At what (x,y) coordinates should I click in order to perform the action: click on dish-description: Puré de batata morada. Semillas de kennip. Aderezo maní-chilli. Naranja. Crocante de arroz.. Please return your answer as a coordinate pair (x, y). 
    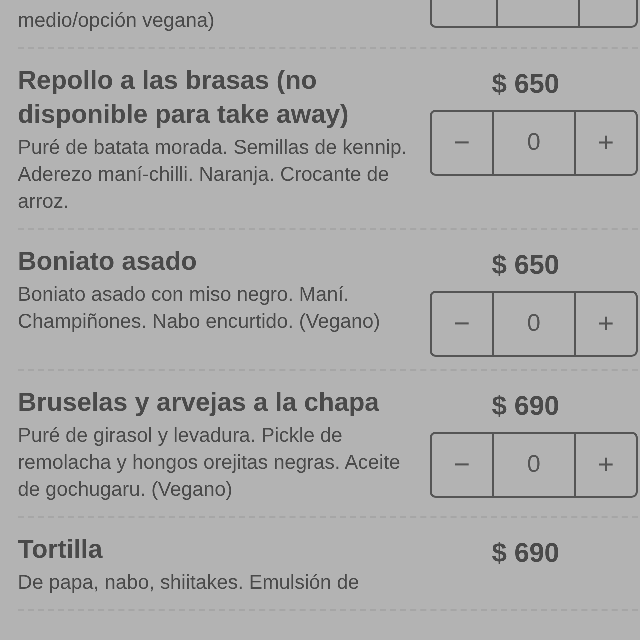
    Looking at the image, I should click on (213, 175).